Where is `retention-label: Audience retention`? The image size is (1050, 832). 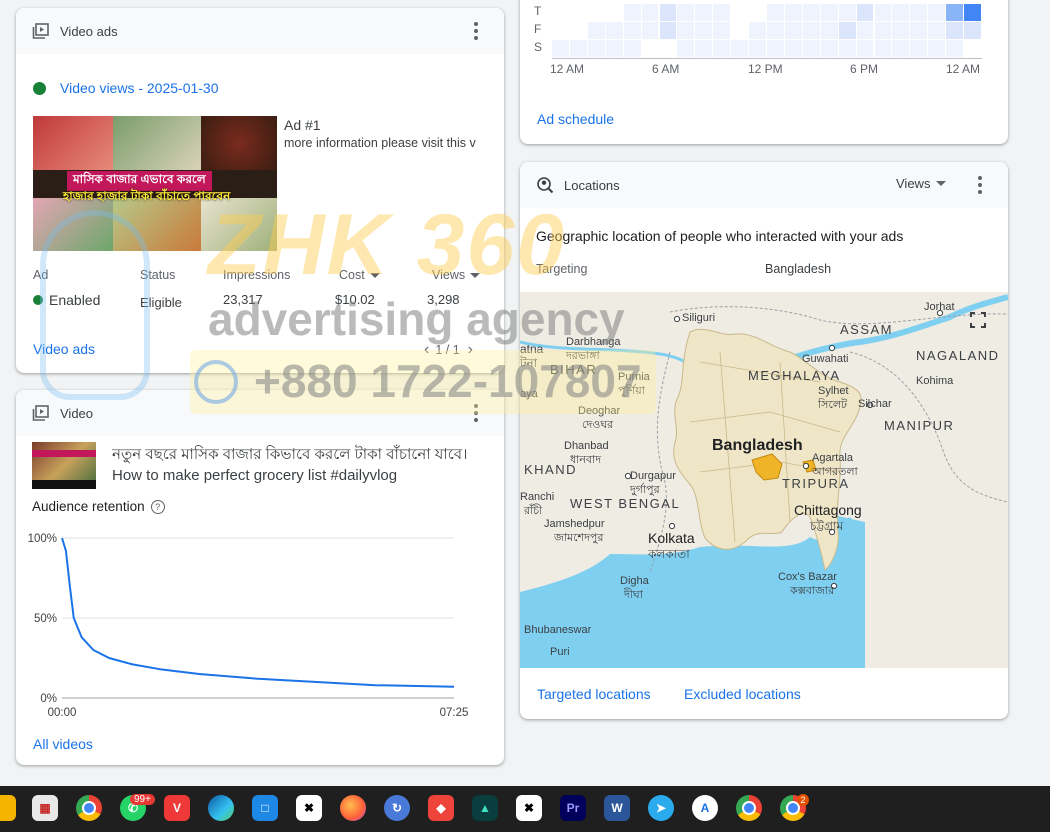
retention-label: Audience retention is located at coordinates (88, 506).